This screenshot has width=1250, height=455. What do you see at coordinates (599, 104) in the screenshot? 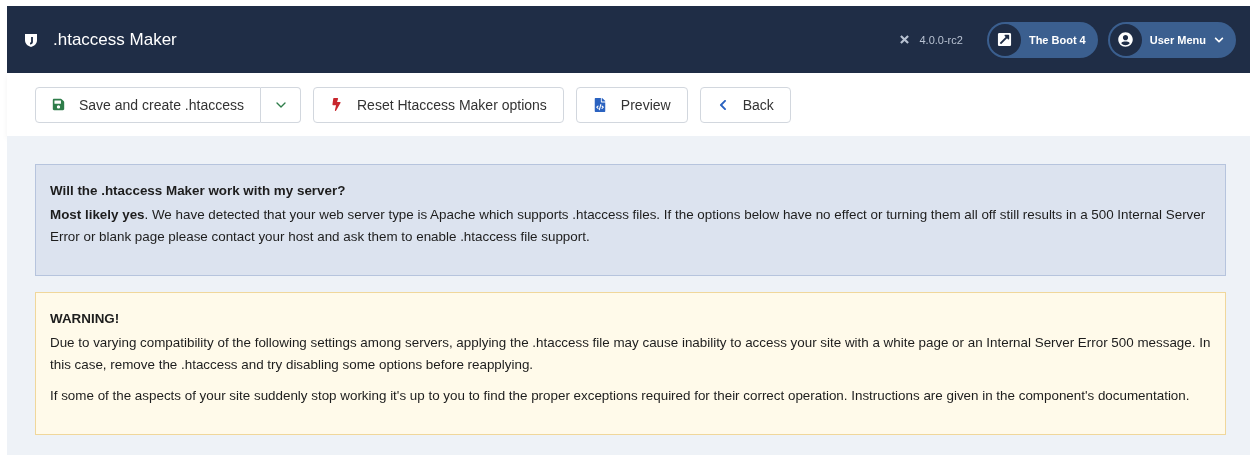
I see `file-code-icon` at bounding box center [599, 104].